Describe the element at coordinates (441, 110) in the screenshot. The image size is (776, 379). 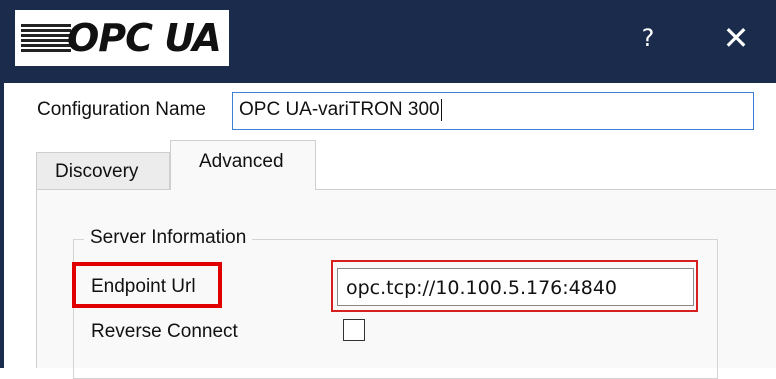
I see `text-caret` at that location.